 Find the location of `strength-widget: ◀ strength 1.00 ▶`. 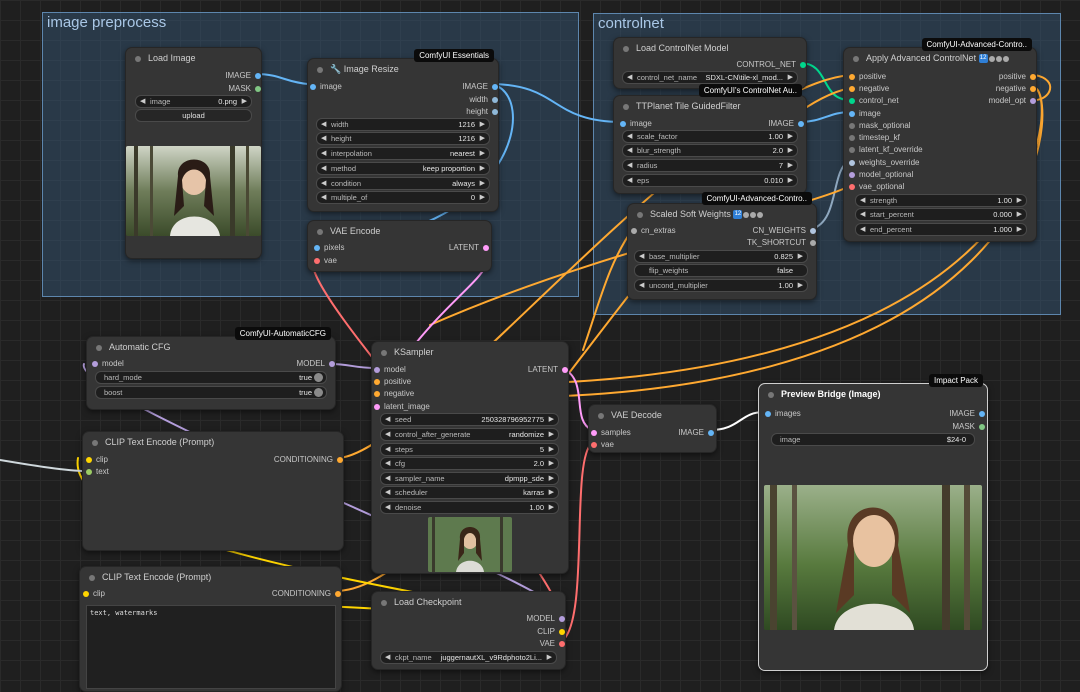

strength-widget: ◀ strength 1.00 ▶ is located at coordinates (941, 200).